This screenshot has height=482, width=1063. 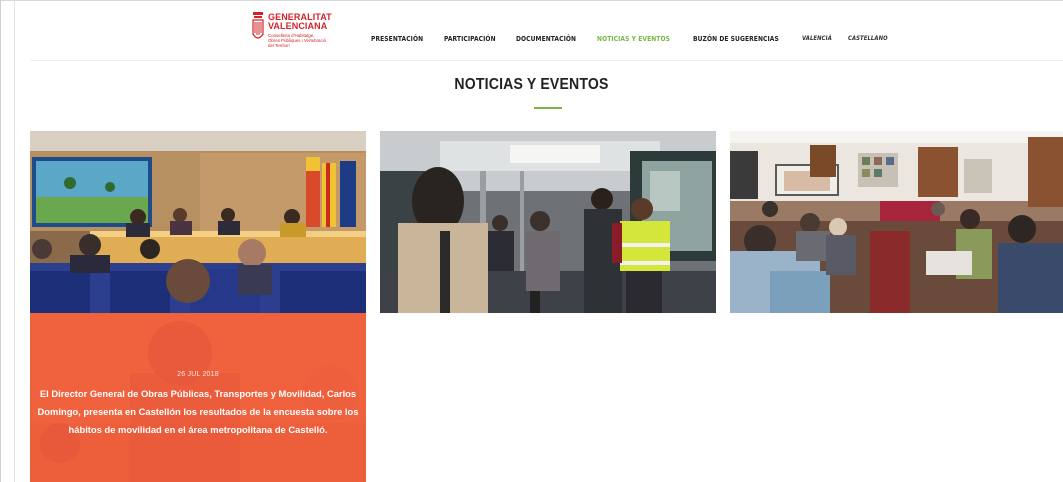 I want to click on brand-subtitle-line3: del Territori, so click(x=279, y=45).